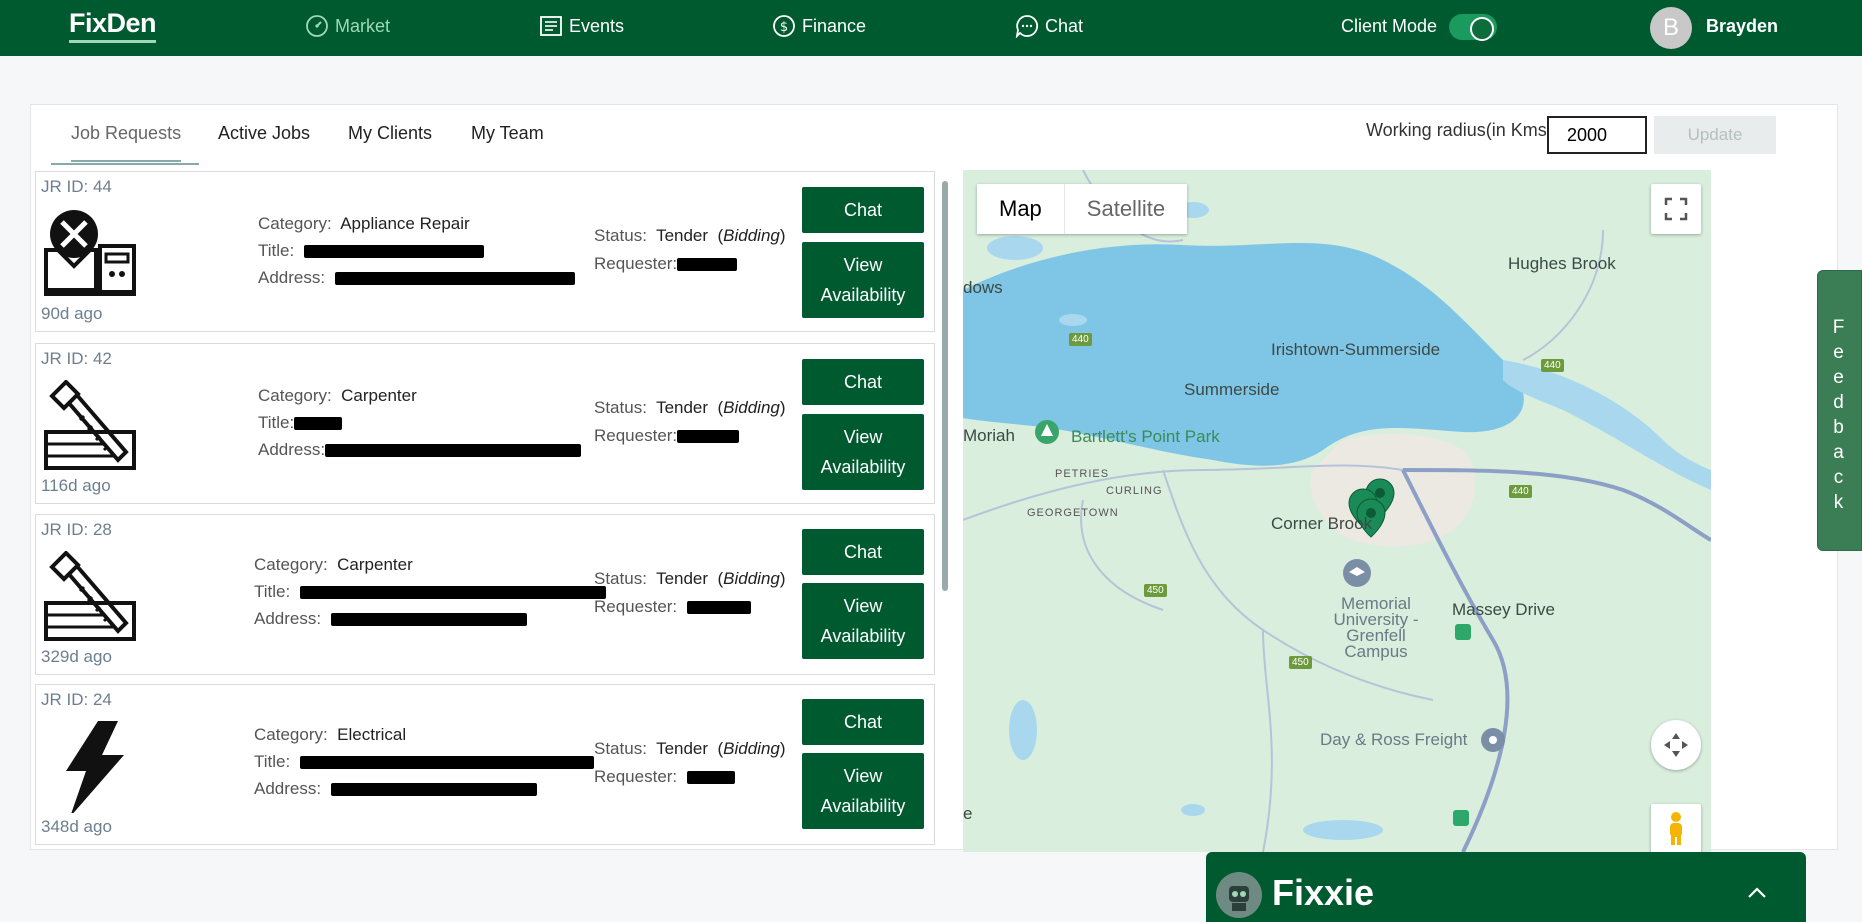 The width and height of the screenshot is (1862, 922). I want to click on job-id: JR ID: 42, so click(76, 358).